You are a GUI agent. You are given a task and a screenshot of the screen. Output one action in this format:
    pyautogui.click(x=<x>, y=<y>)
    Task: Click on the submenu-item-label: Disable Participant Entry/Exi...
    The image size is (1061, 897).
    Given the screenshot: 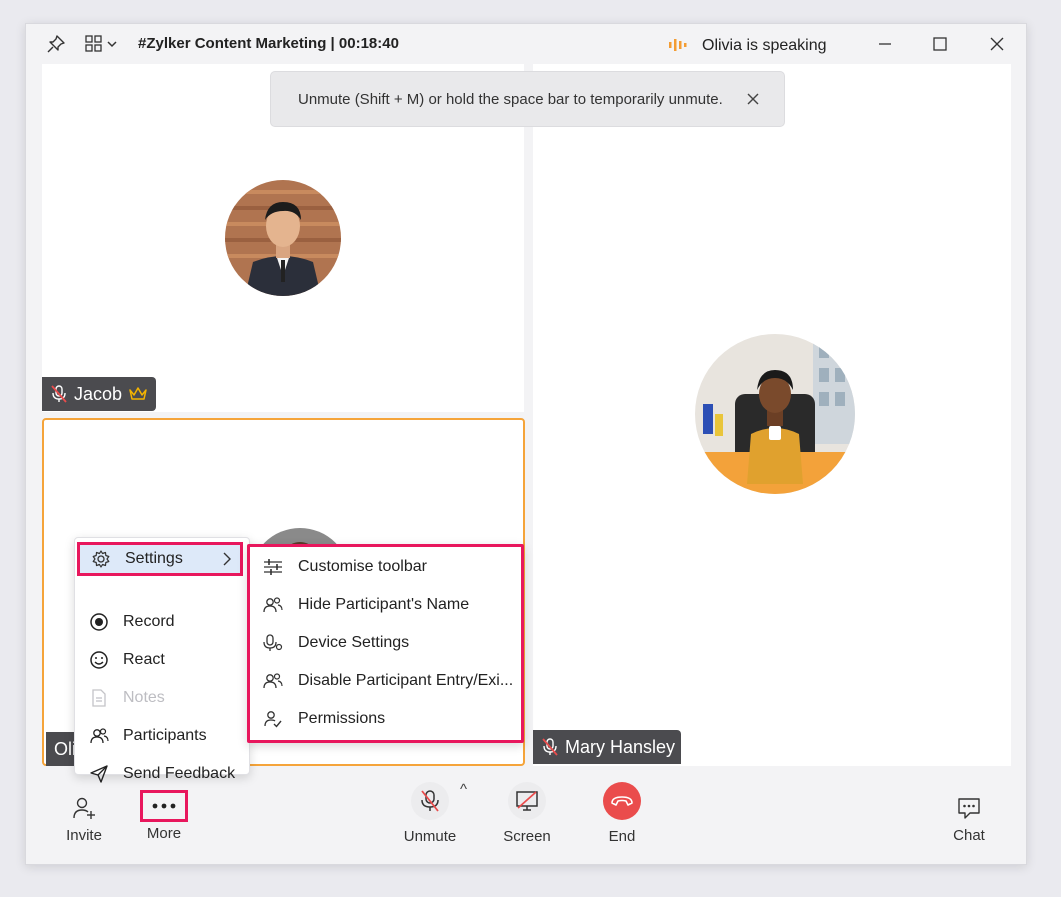 What is the action you would take?
    pyautogui.click(x=406, y=680)
    